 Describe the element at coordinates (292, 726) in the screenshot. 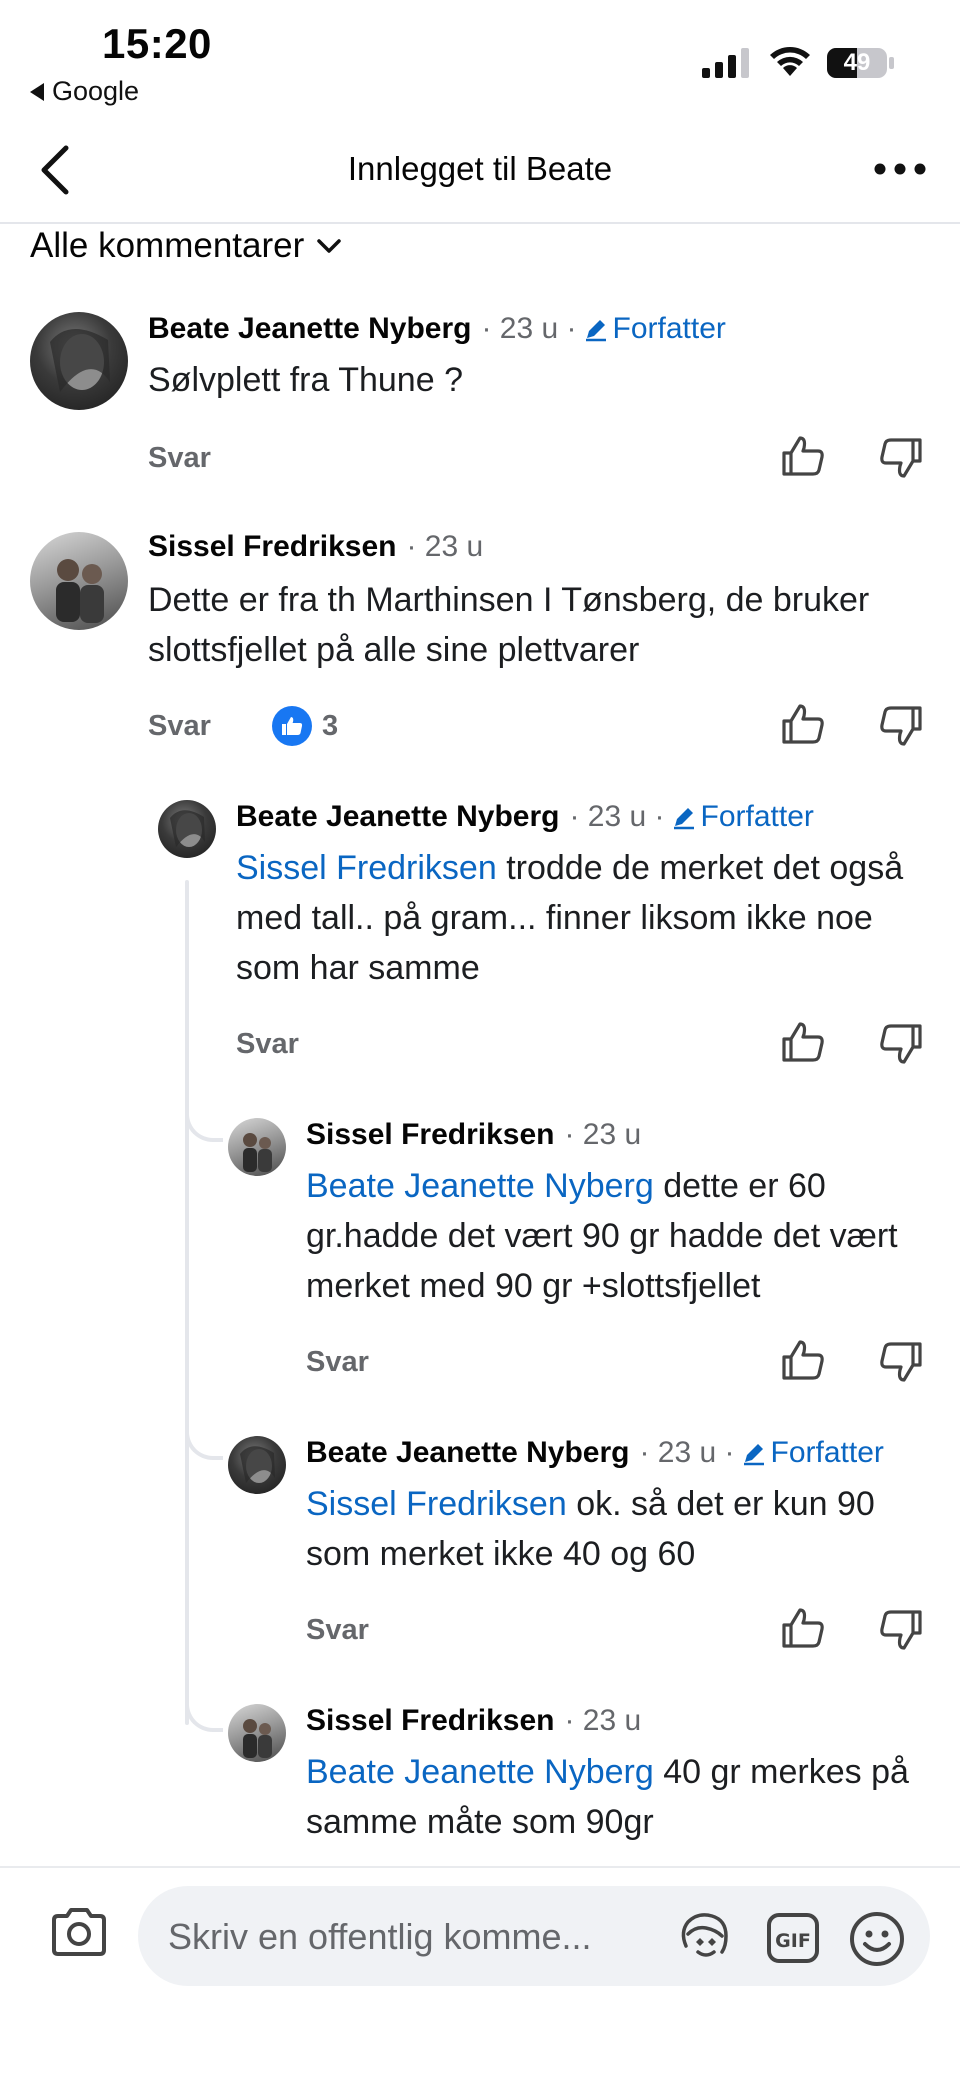

I see `like-reaction-icon` at that location.